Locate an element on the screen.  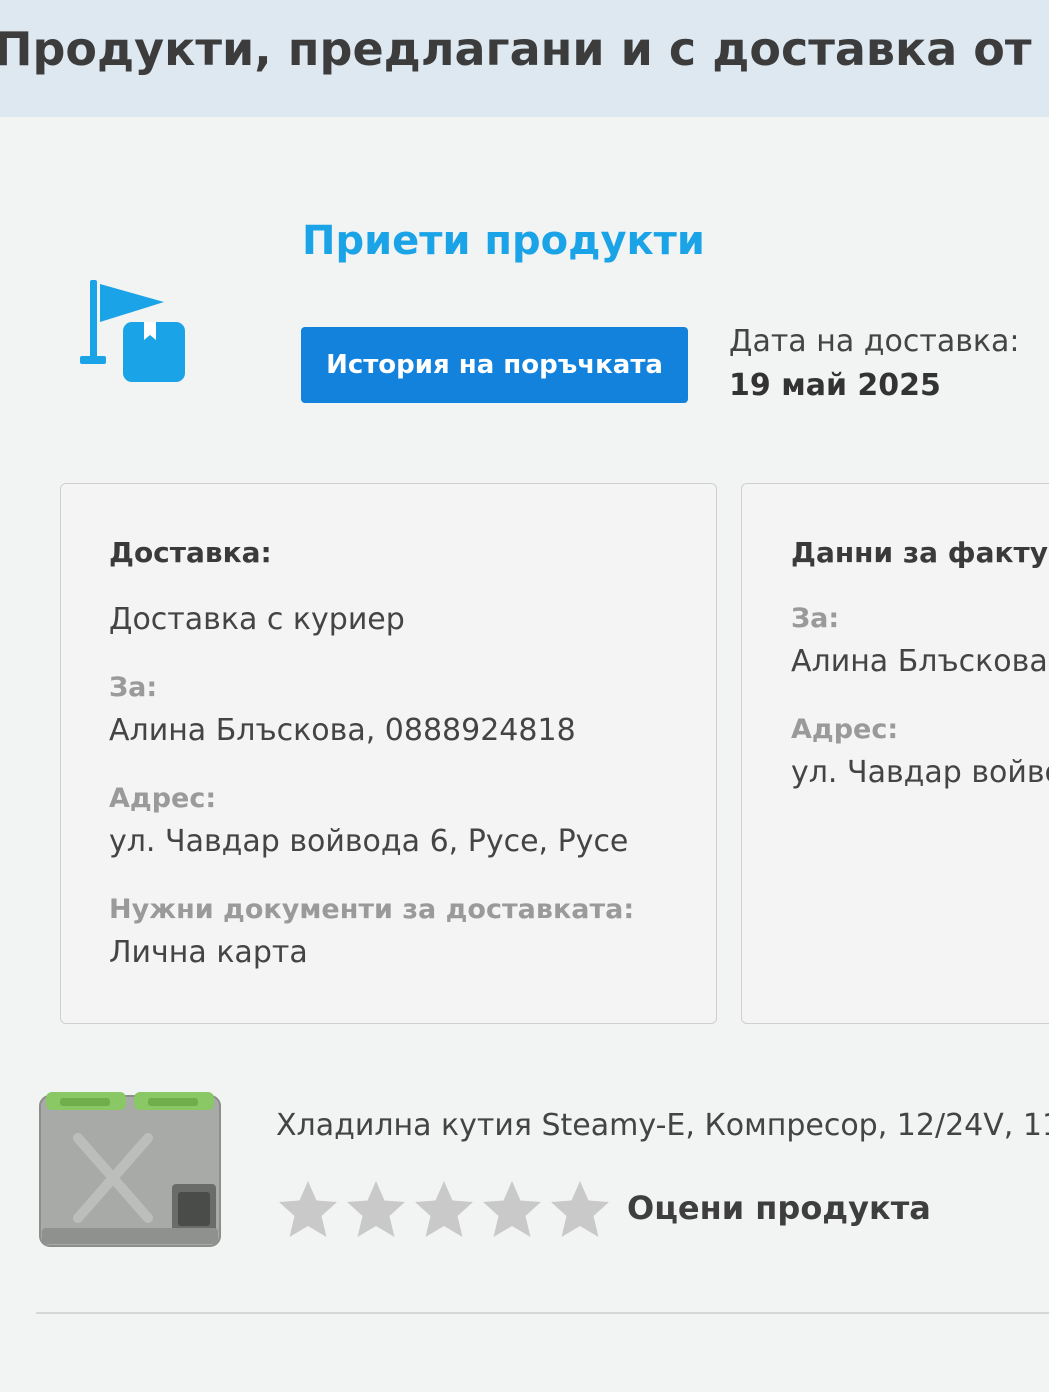
rate-product-link: Оцени продукта is located at coordinates (779, 1208).